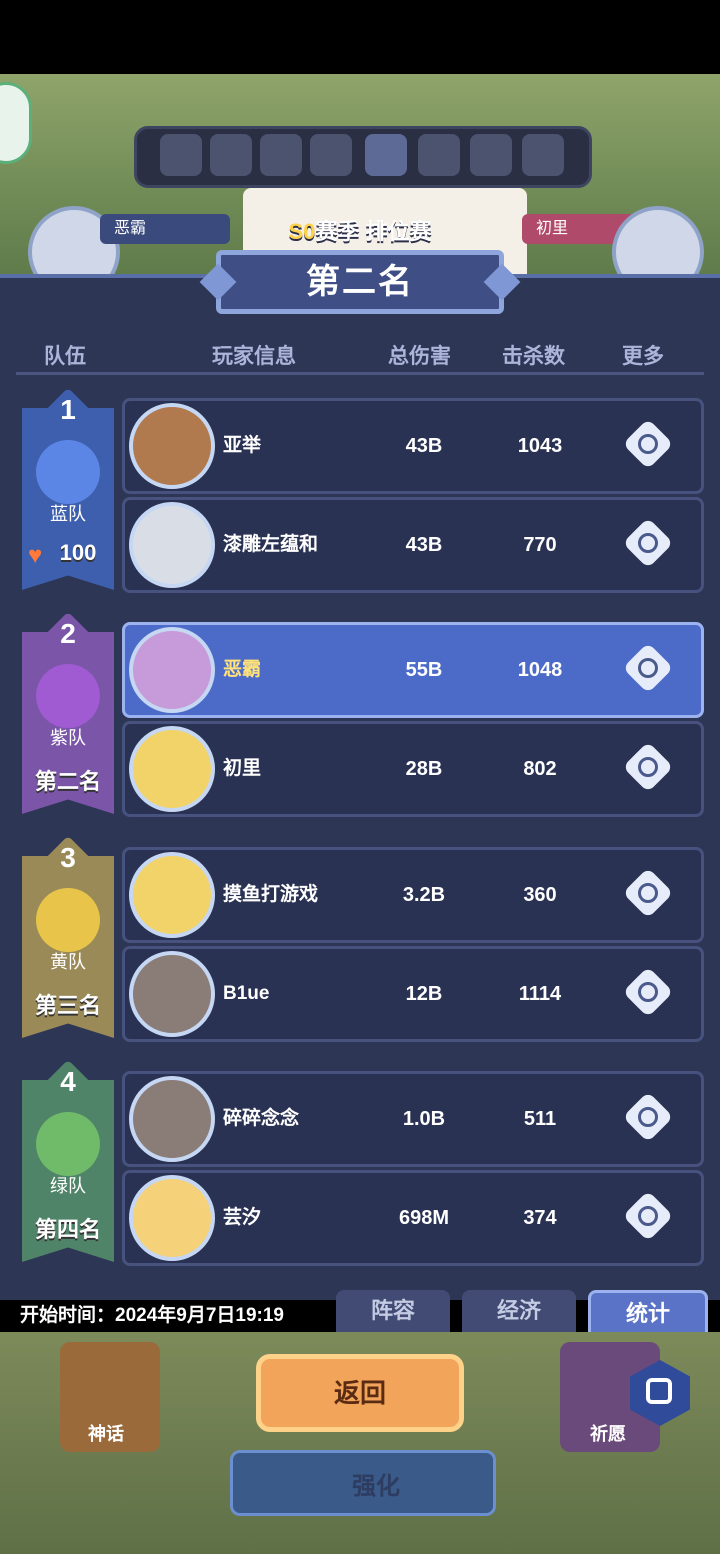  What do you see at coordinates (271, 544) in the screenshot?
I see `player-name: 漆雕左蕴和` at bounding box center [271, 544].